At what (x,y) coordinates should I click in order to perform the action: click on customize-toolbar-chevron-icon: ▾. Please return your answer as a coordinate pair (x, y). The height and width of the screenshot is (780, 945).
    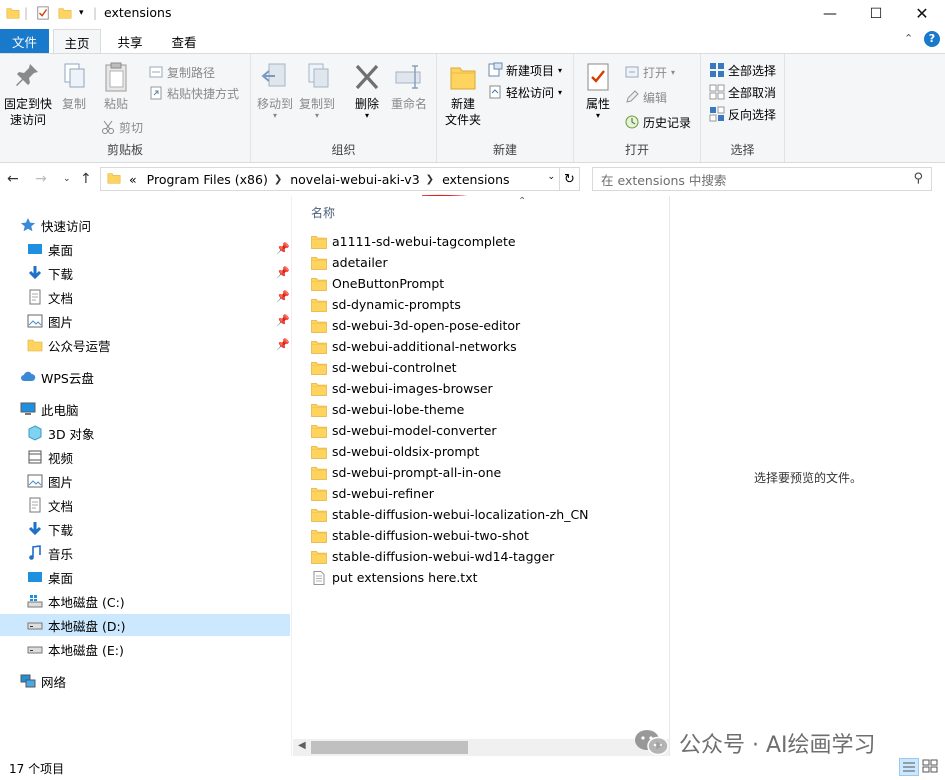
    Looking at the image, I should click on (81, 13).